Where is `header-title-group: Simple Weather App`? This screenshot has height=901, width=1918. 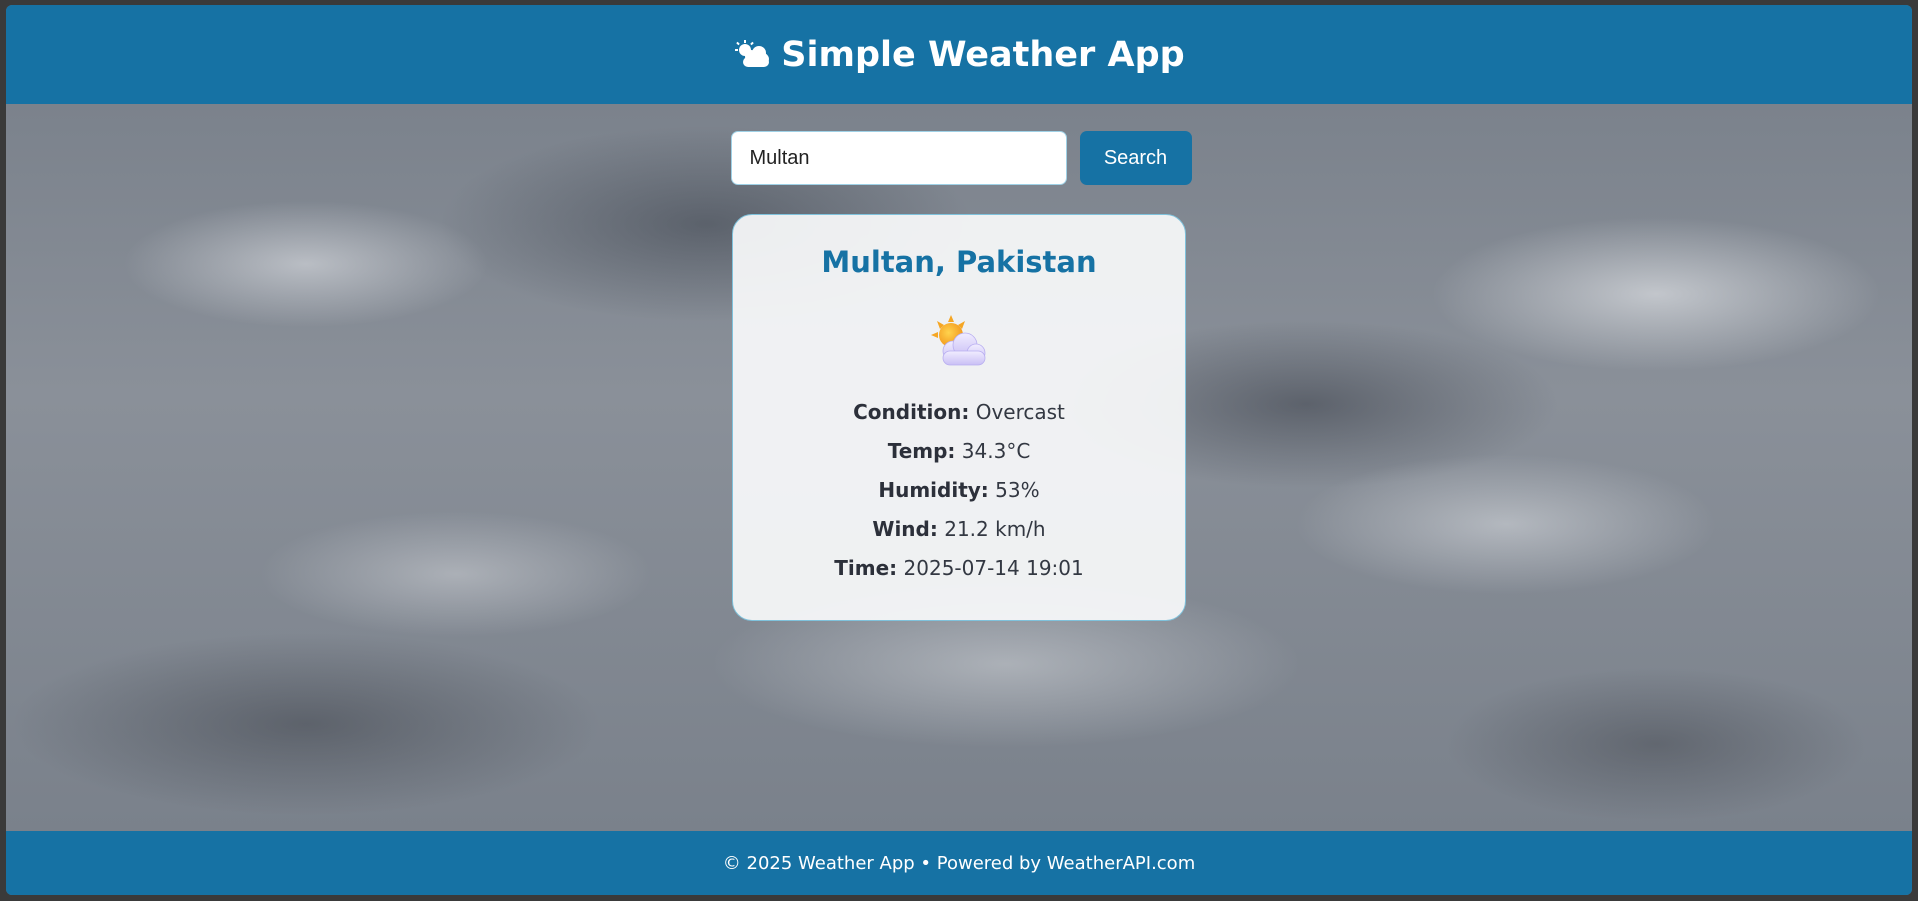
header-title-group: Simple Weather App is located at coordinates (959, 54).